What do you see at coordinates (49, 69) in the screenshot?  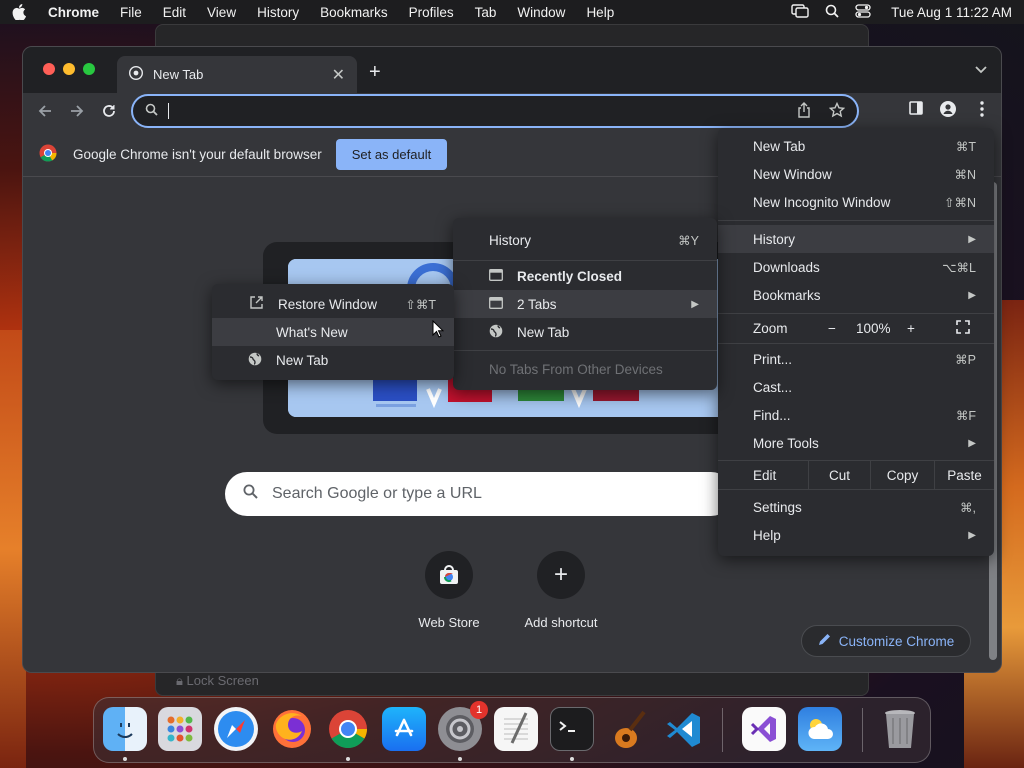 I see `close-window-button` at bounding box center [49, 69].